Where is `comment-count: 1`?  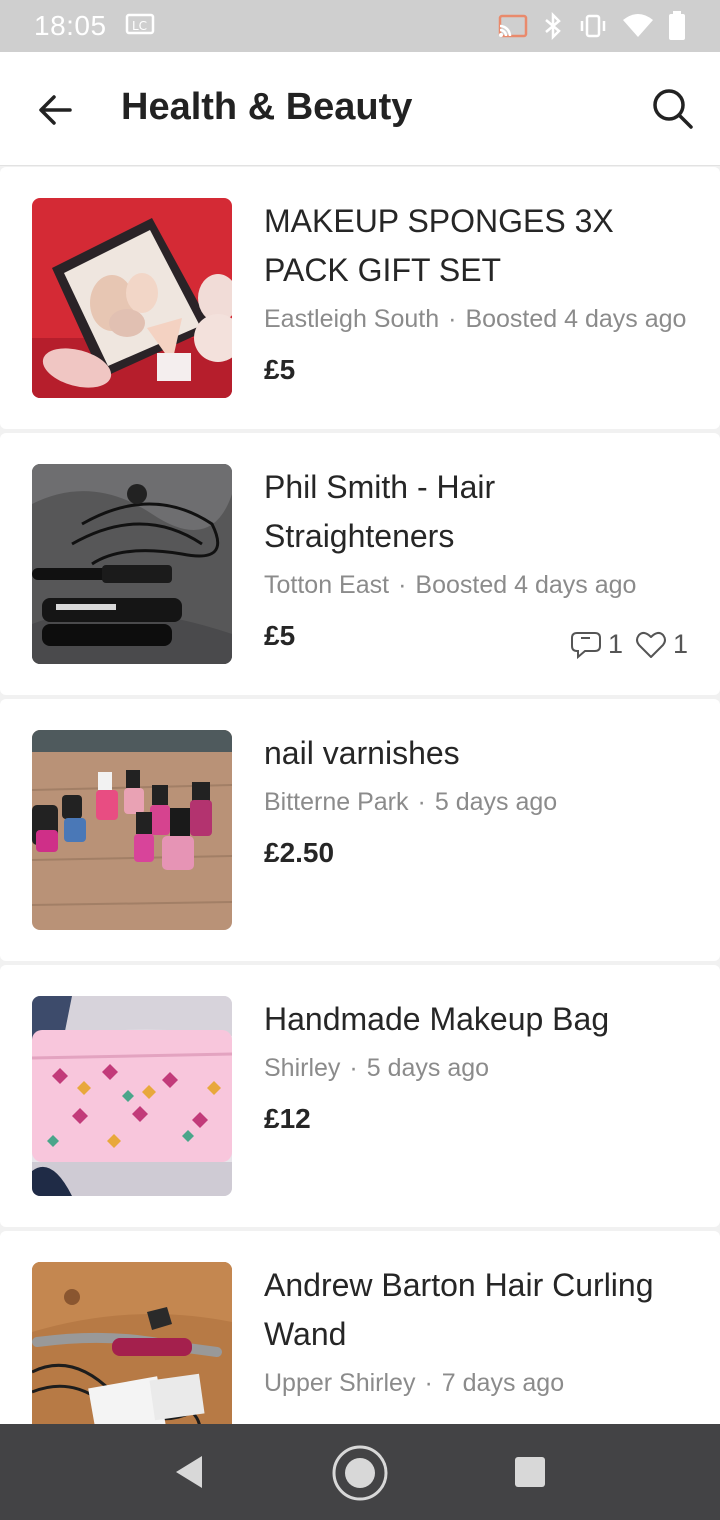 comment-count: 1 is located at coordinates (615, 644).